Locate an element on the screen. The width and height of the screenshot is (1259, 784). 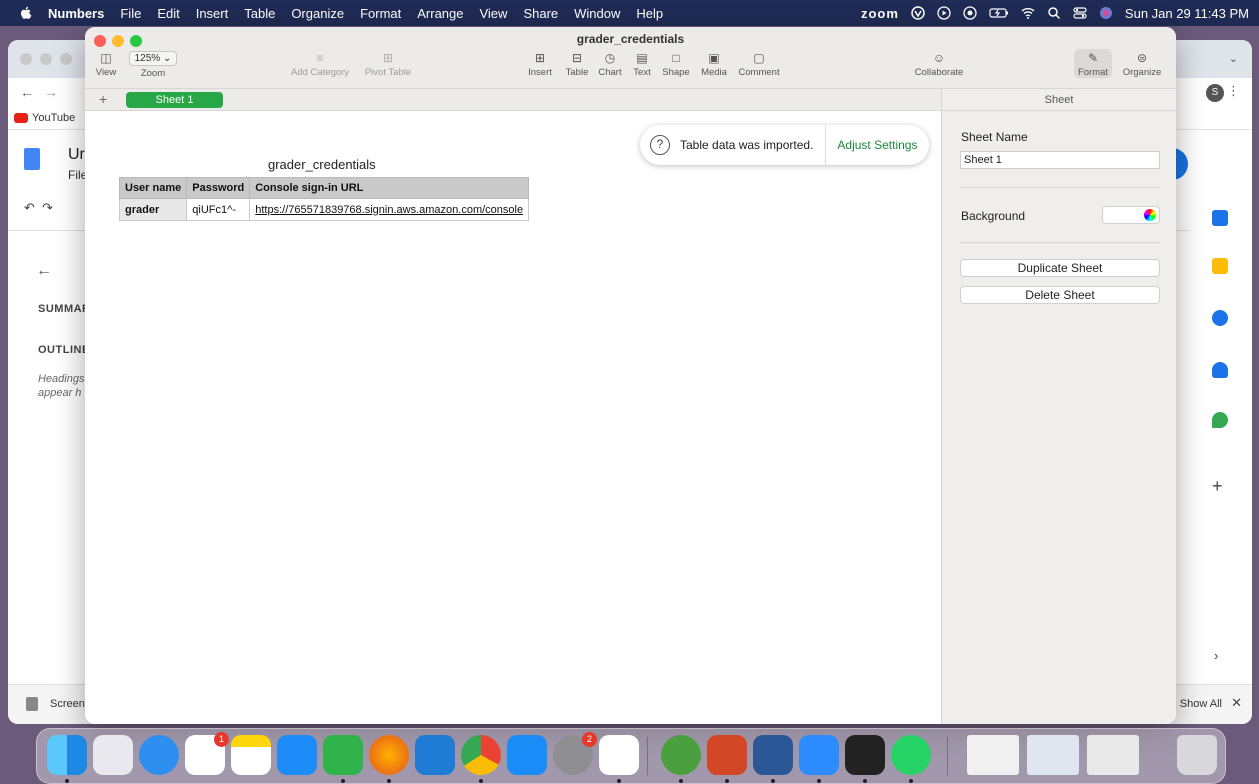
doc-title: Ur is located at coordinates (76, 155).